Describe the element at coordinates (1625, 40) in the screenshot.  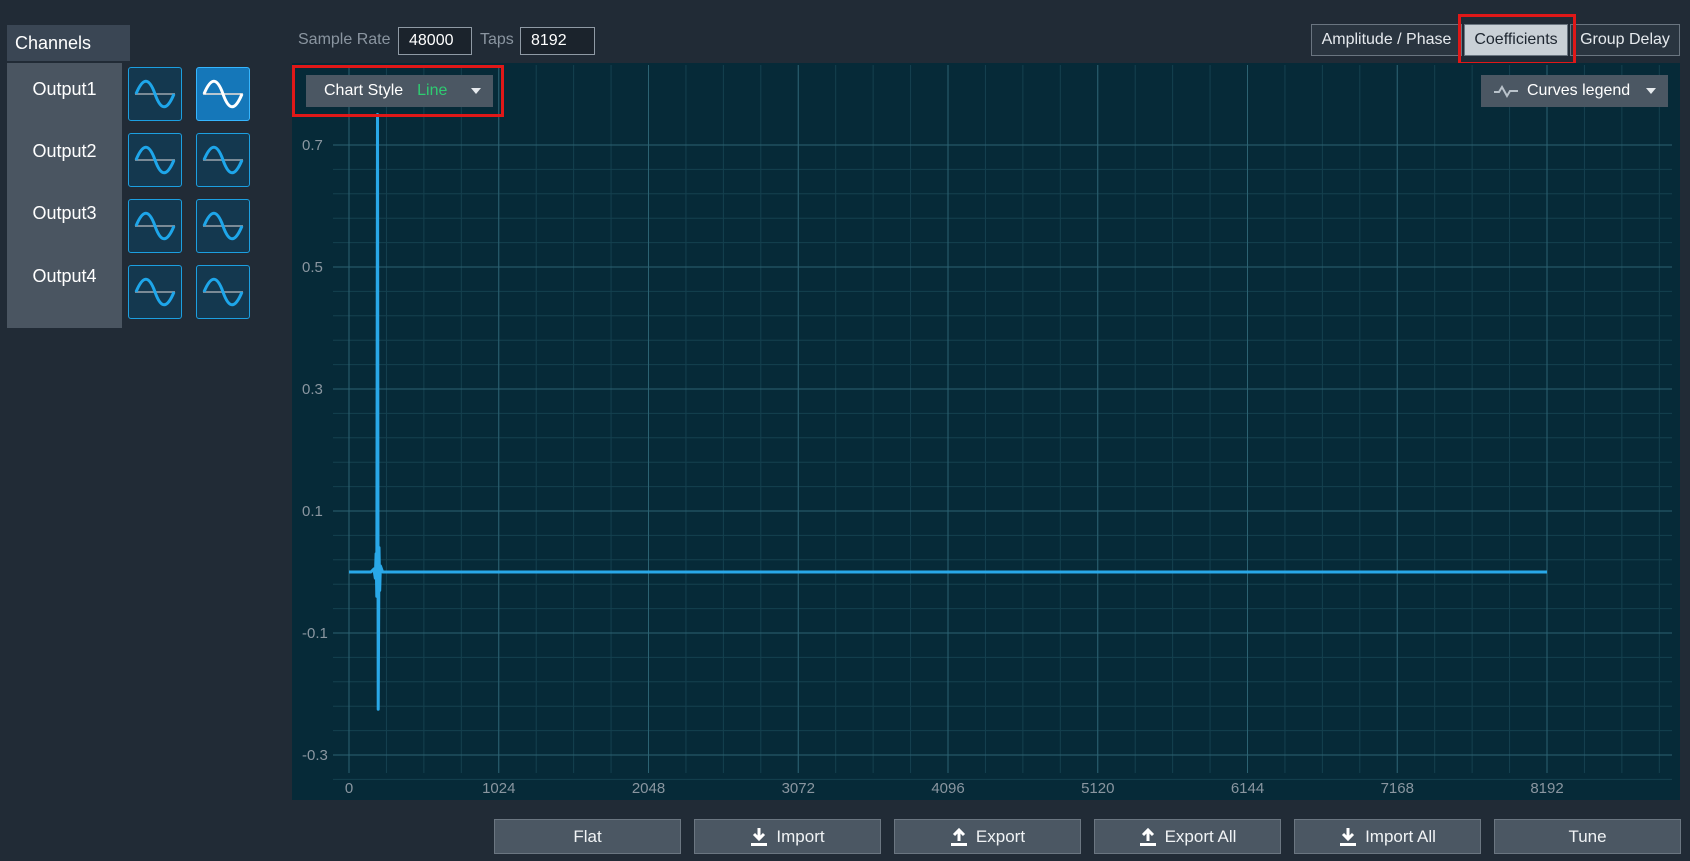
I see `tab-group-delay: Group Delay` at that location.